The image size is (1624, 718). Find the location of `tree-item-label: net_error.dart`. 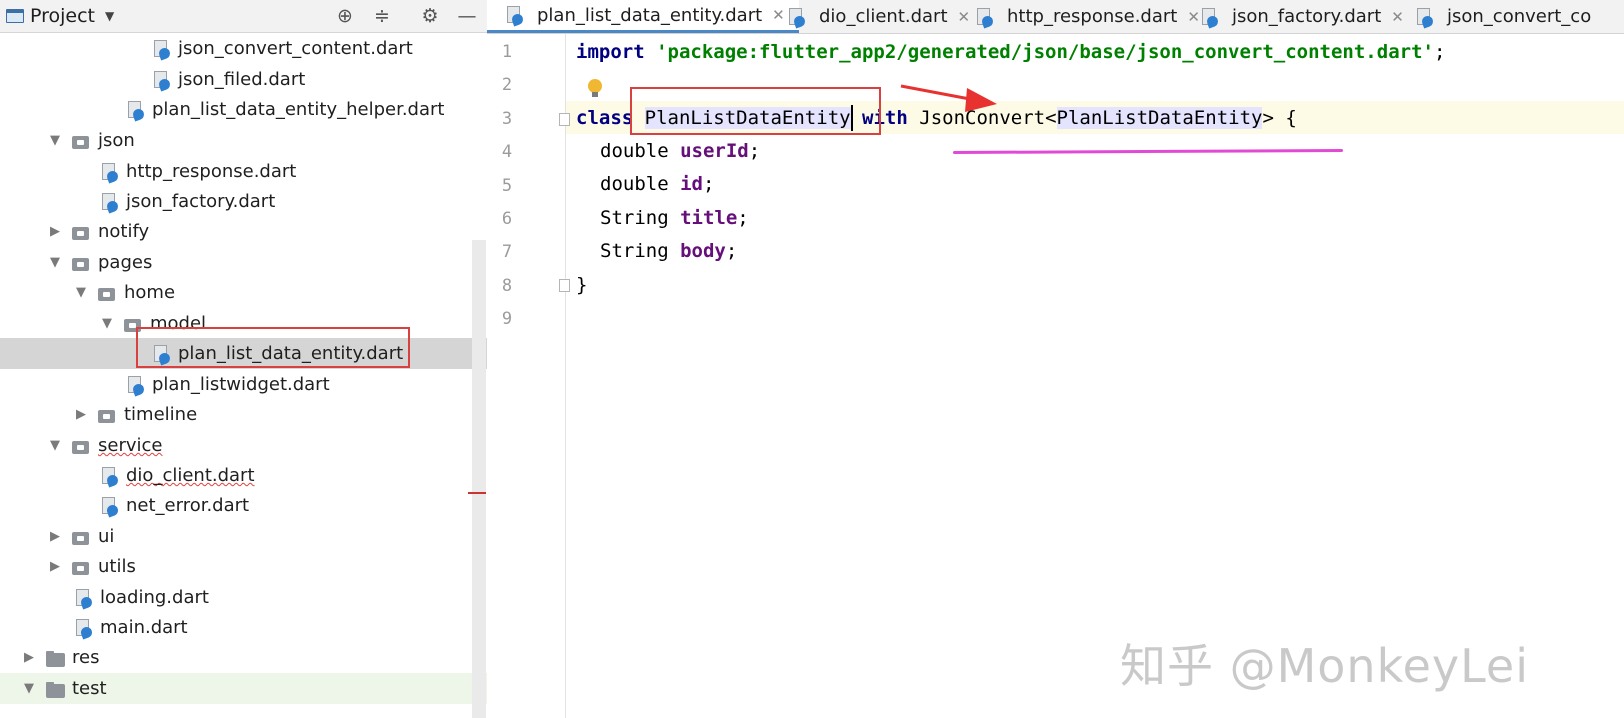

tree-item-label: net_error.dart is located at coordinates (188, 505).